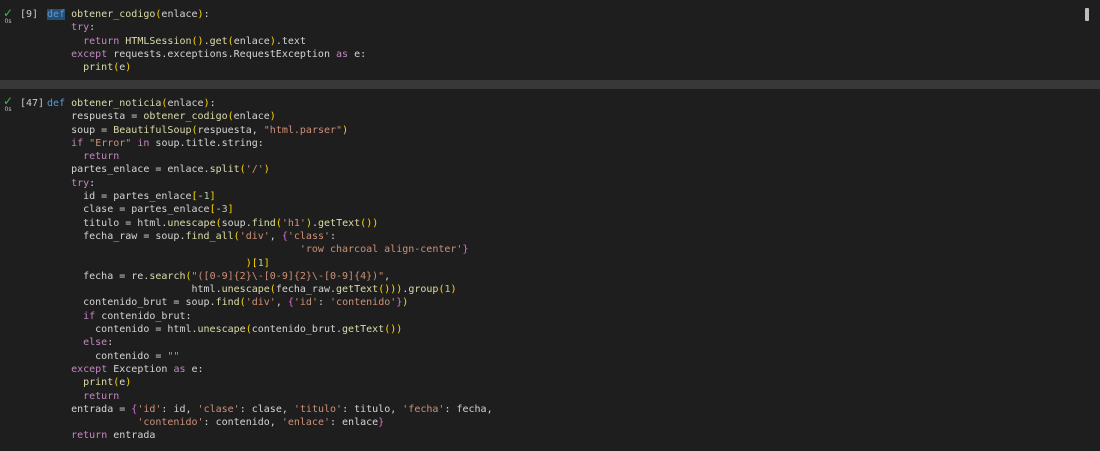 This screenshot has width=1100, height=451. What do you see at coordinates (98, 343) in the screenshot?
I see `code-line: else:` at bounding box center [98, 343].